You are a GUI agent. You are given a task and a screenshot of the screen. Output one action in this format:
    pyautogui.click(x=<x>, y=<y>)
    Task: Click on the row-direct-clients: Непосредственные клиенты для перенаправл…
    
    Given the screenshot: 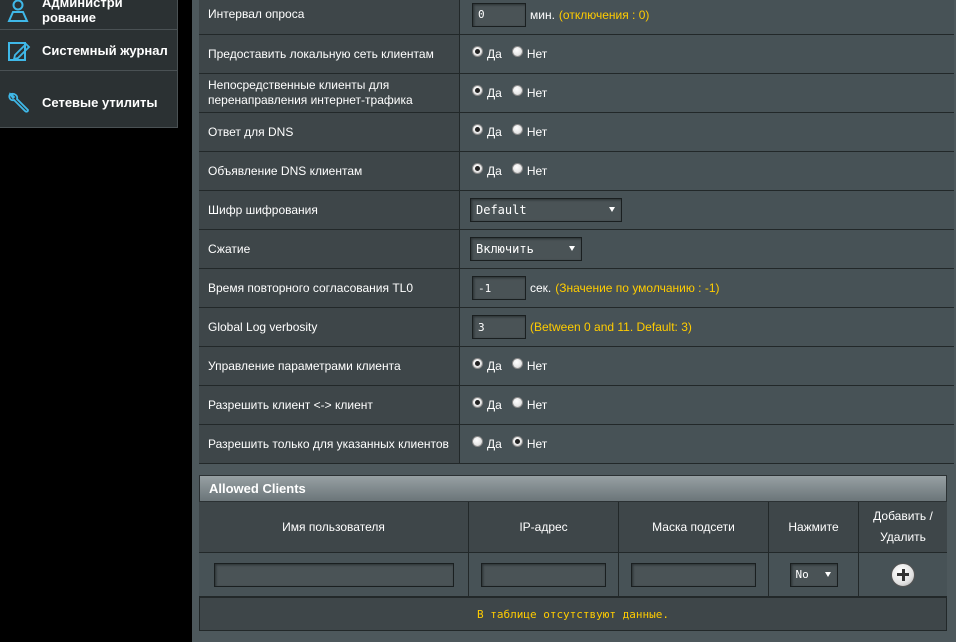 What is the action you would take?
    pyautogui.click(x=576, y=93)
    